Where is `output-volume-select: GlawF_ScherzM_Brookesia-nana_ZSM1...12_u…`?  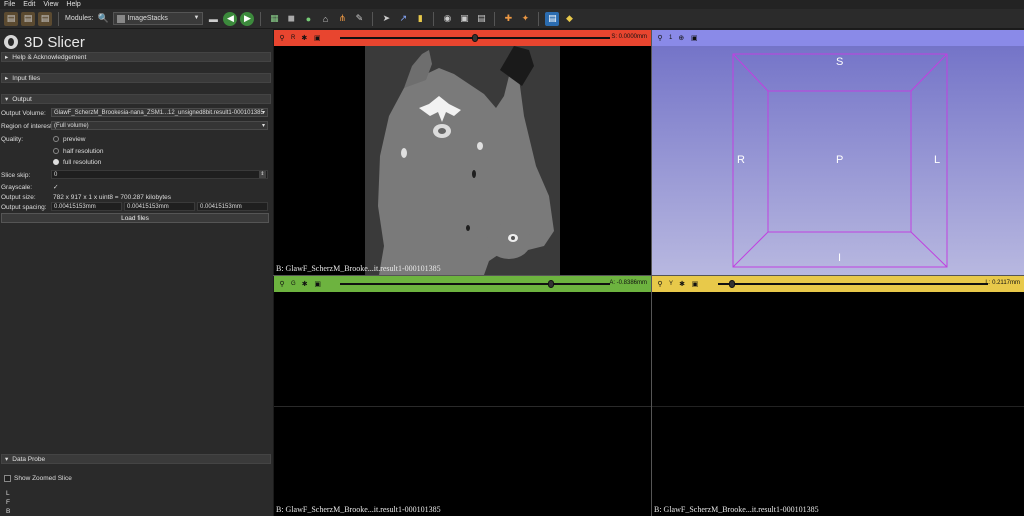
output-volume-select: GlawF_ScherzM_Brookesia-nana_ZSM1...12_u… is located at coordinates (159, 112).